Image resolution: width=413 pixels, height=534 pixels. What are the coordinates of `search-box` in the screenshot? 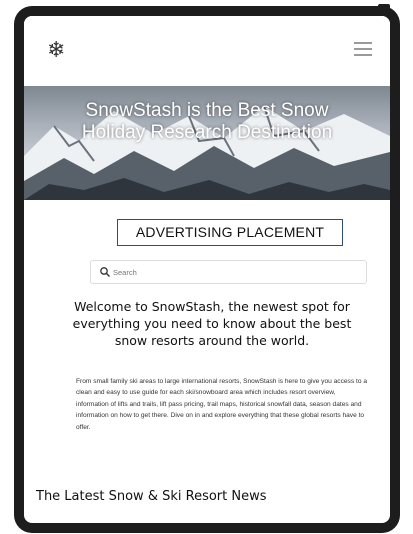 It's located at (228, 272).